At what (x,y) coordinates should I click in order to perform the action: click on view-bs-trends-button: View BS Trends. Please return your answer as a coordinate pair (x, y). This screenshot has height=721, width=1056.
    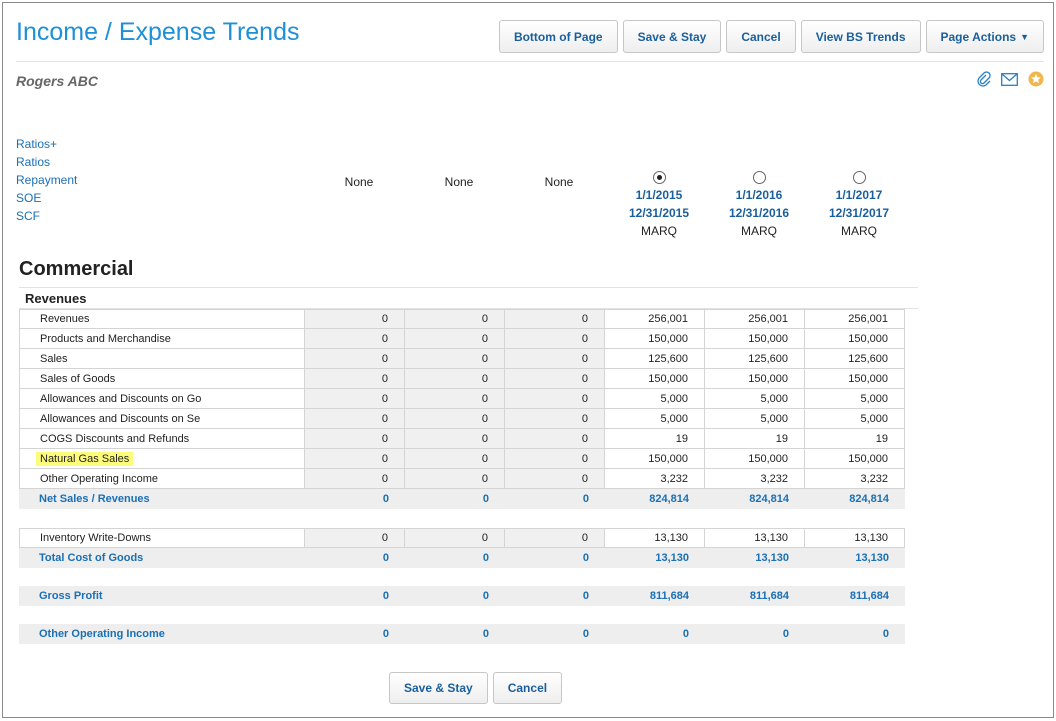
    Looking at the image, I should click on (860, 36).